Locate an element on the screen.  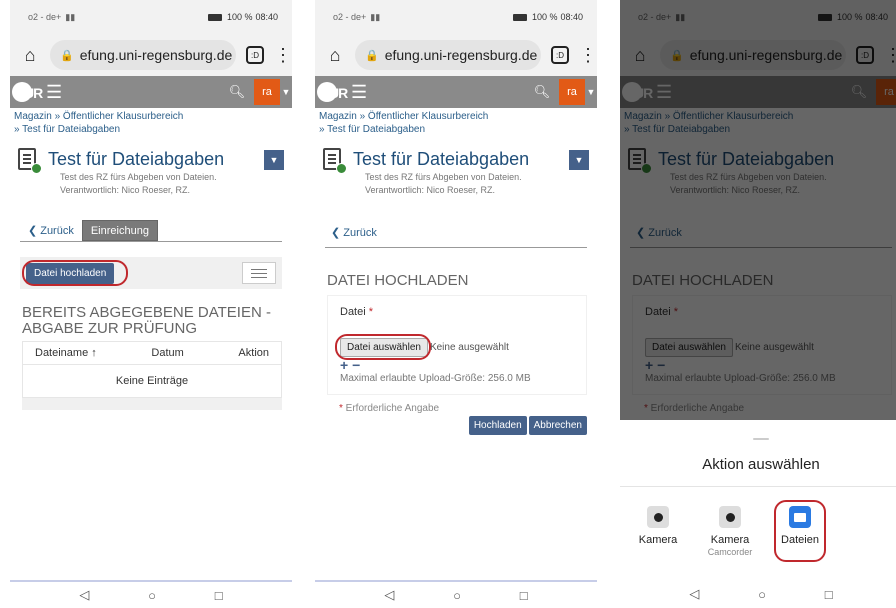
app-option-camcorder: Kamera Camcorder is located at coordinates (730, 531).